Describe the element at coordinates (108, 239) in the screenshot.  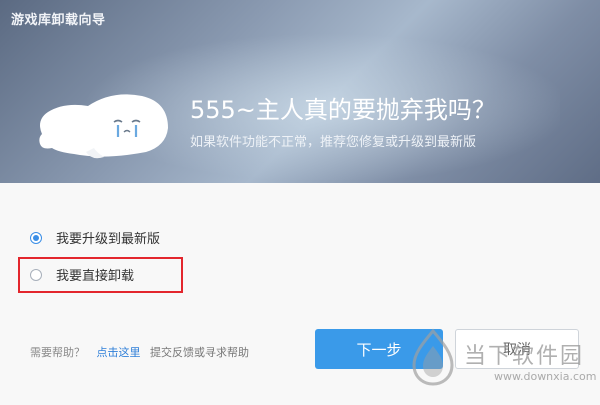
I see `option-upgrade-label: 我要升级到最新版` at that location.